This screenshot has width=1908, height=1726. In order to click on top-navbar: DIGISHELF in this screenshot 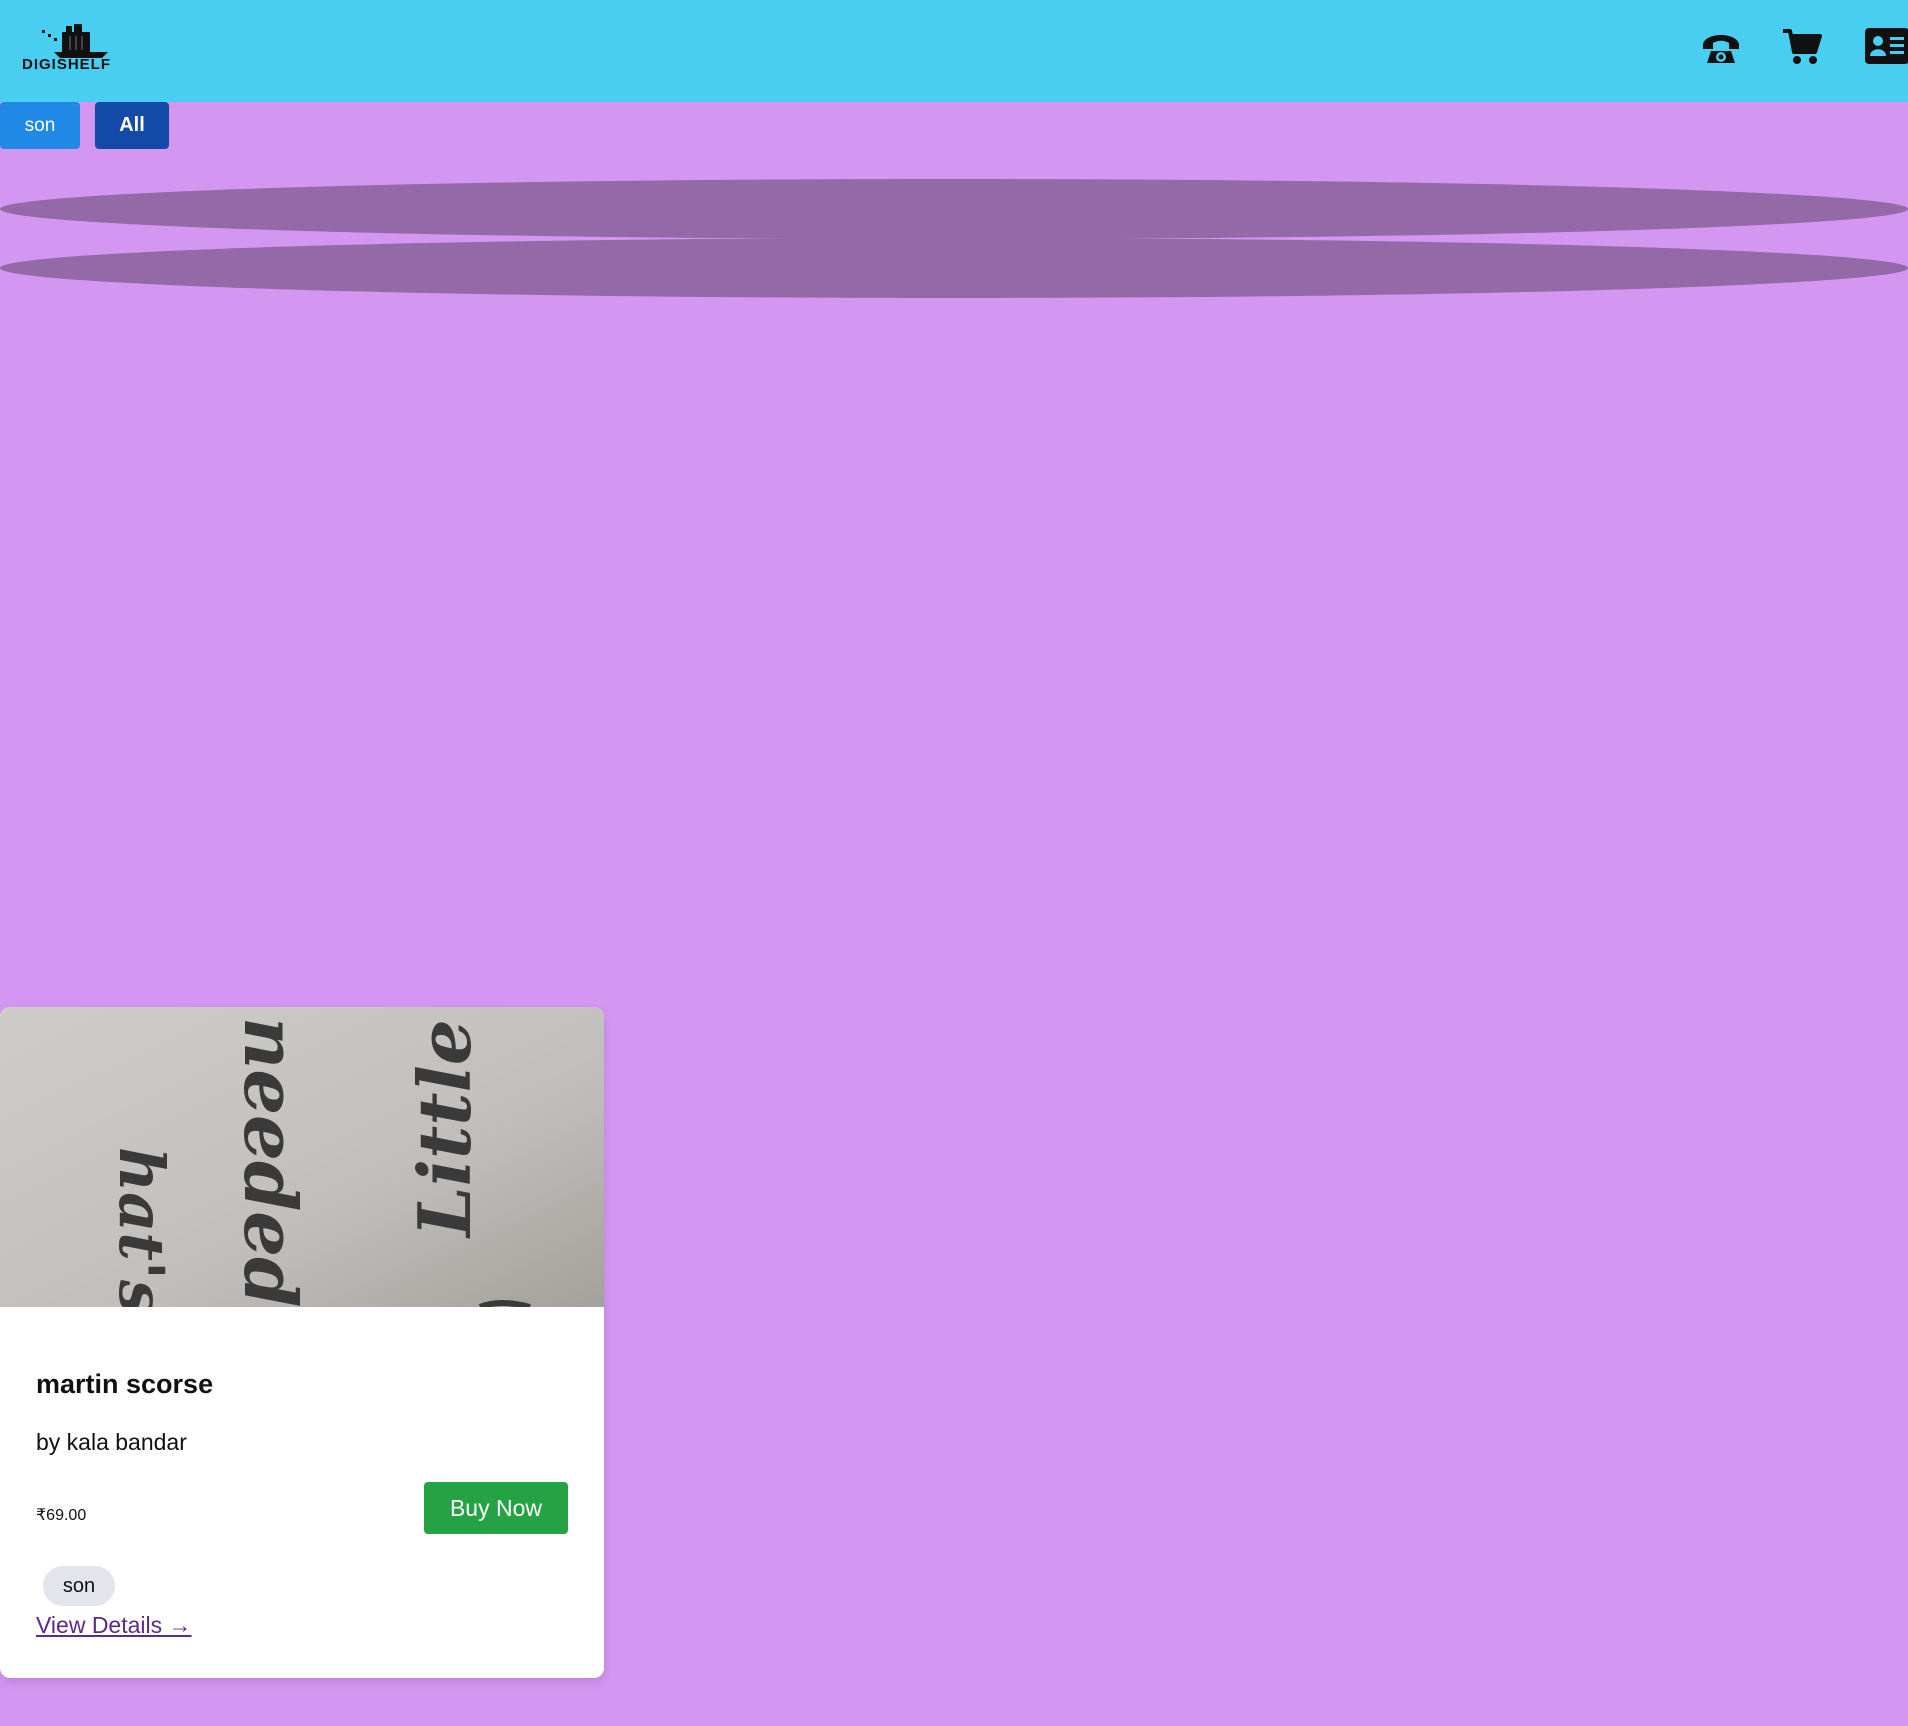, I will do `click(954, 51)`.